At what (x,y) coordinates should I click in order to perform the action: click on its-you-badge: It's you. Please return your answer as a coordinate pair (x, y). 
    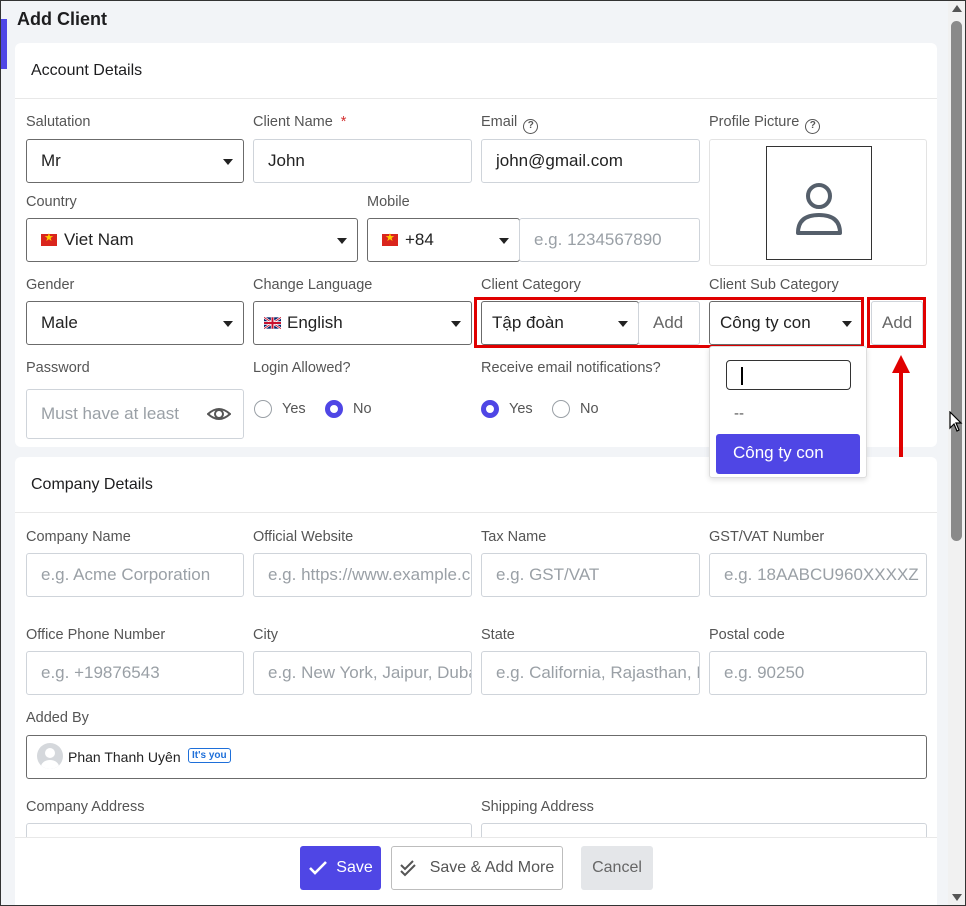
    Looking at the image, I should click on (209, 755).